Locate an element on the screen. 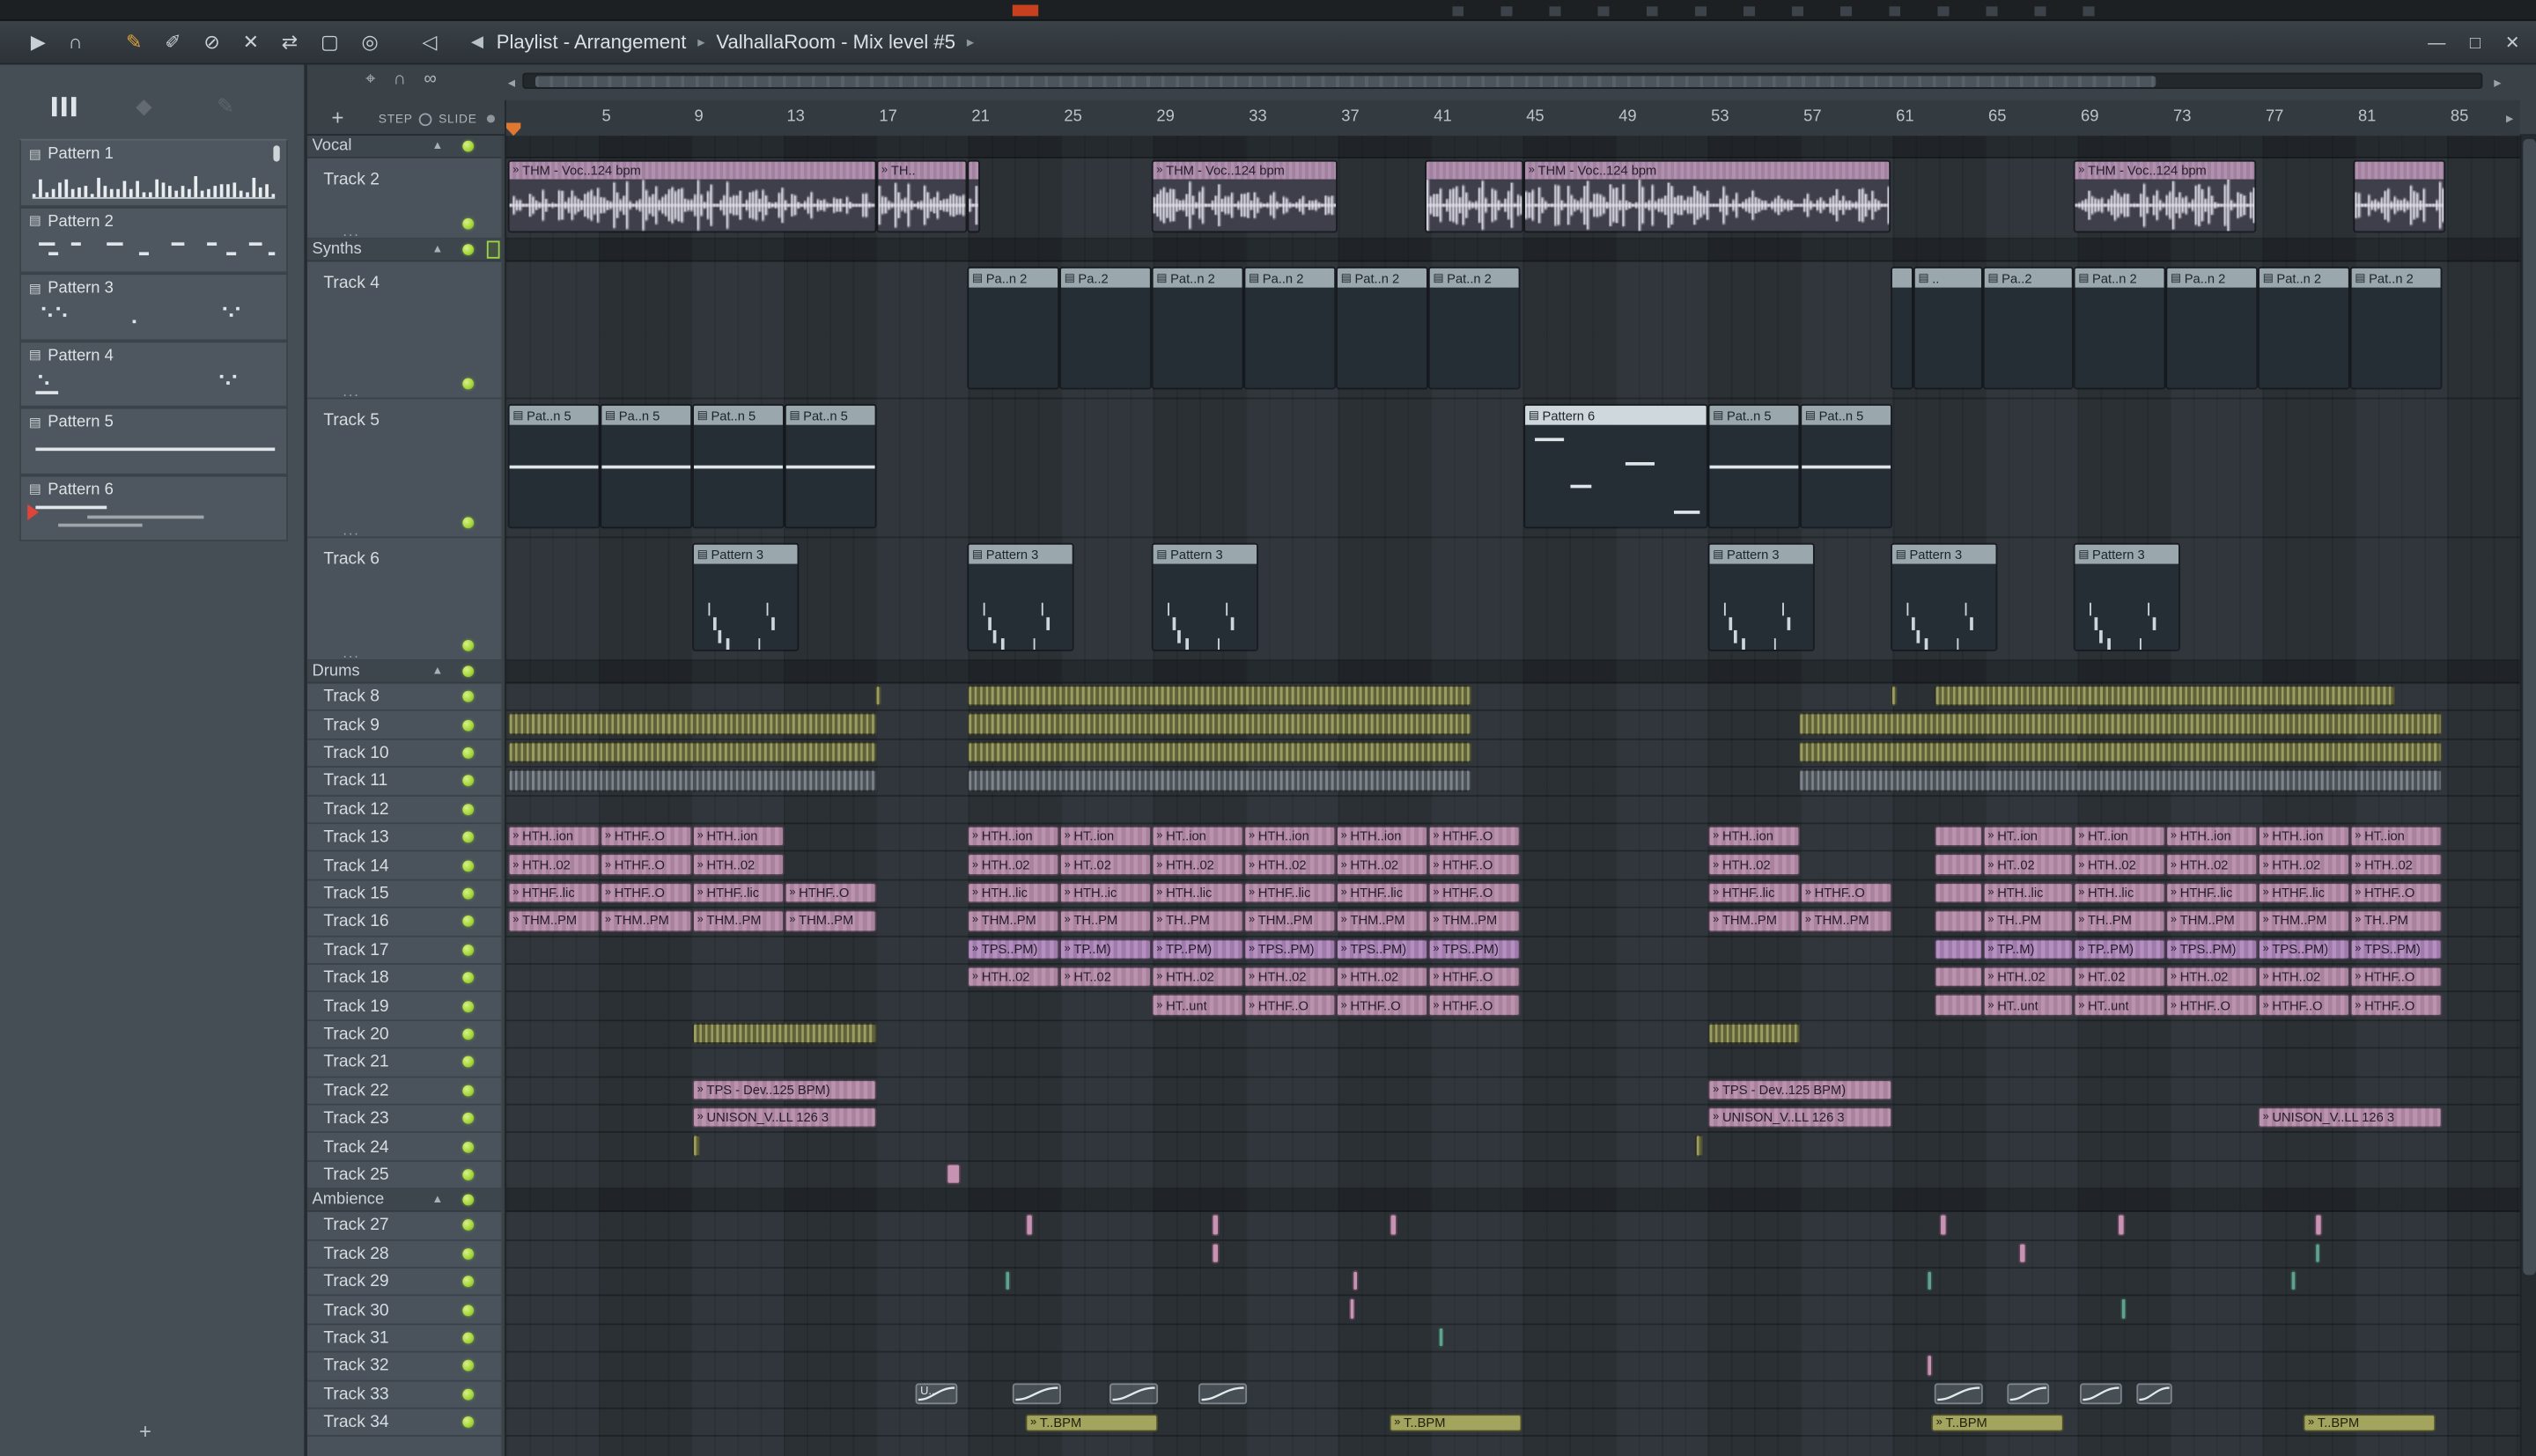  clip: » HT..ion is located at coordinates (2028, 837).